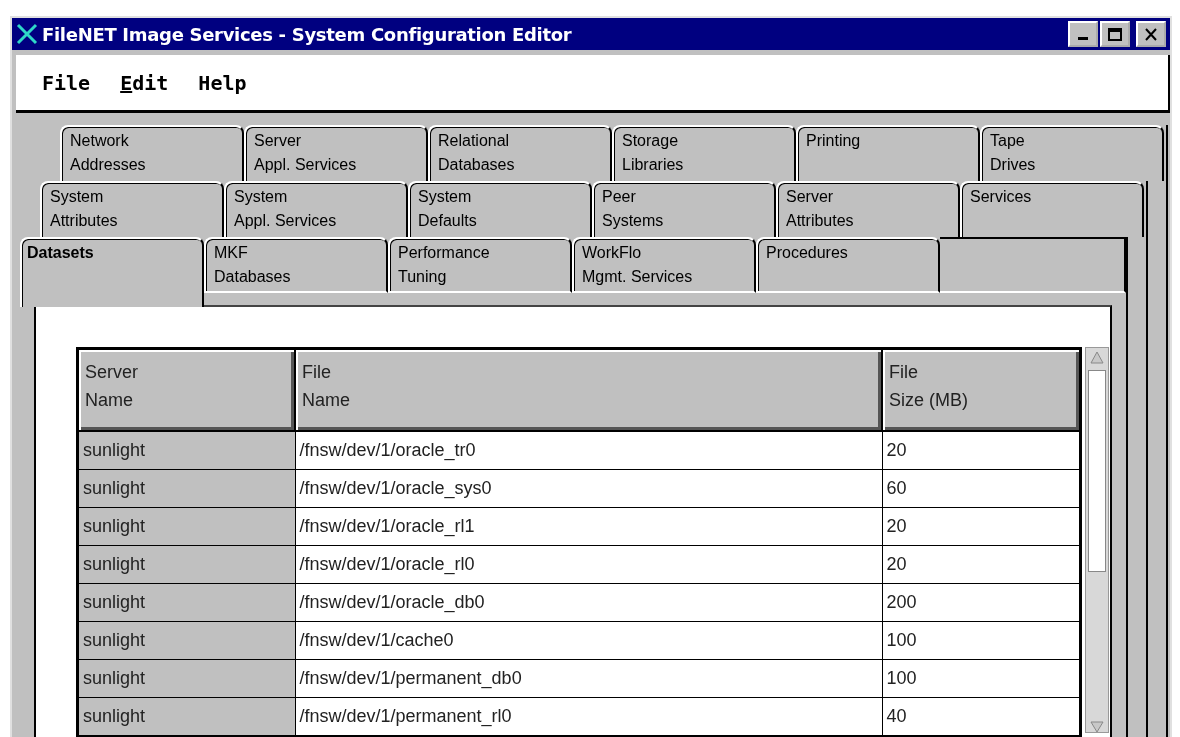 Image resolution: width=1180 pixels, height=737 pixels. Describe the element at coordinates (588, 640) in the screenshot. I see `table-cell: /fnsw/dev/1/cache0` at that location.